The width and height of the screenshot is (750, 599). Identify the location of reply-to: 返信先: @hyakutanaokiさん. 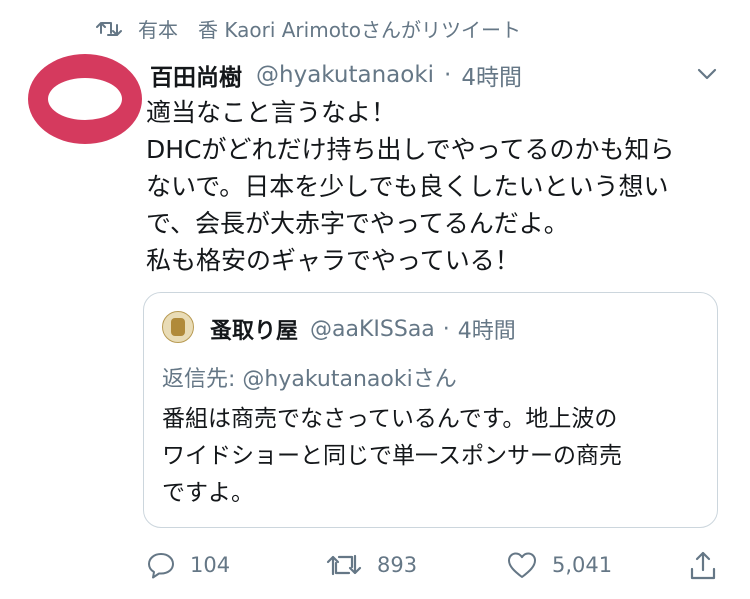
(309, 377).